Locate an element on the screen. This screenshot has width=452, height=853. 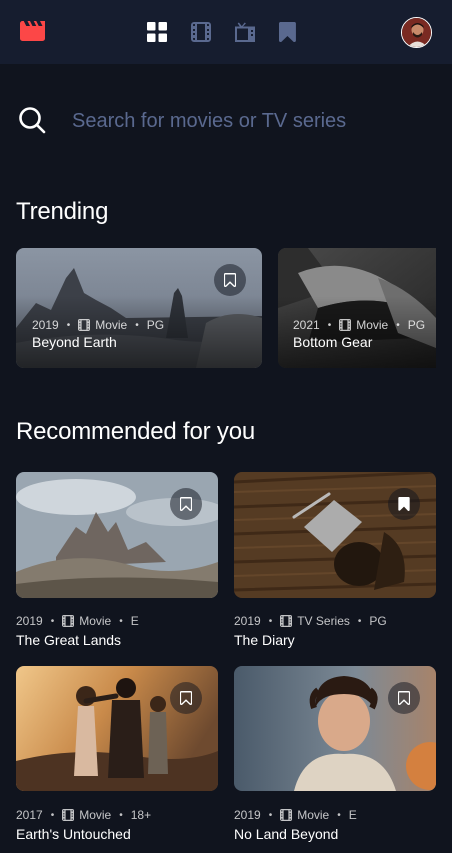
recommended-heading: Recommended for you is located at coordinates (135, 431).